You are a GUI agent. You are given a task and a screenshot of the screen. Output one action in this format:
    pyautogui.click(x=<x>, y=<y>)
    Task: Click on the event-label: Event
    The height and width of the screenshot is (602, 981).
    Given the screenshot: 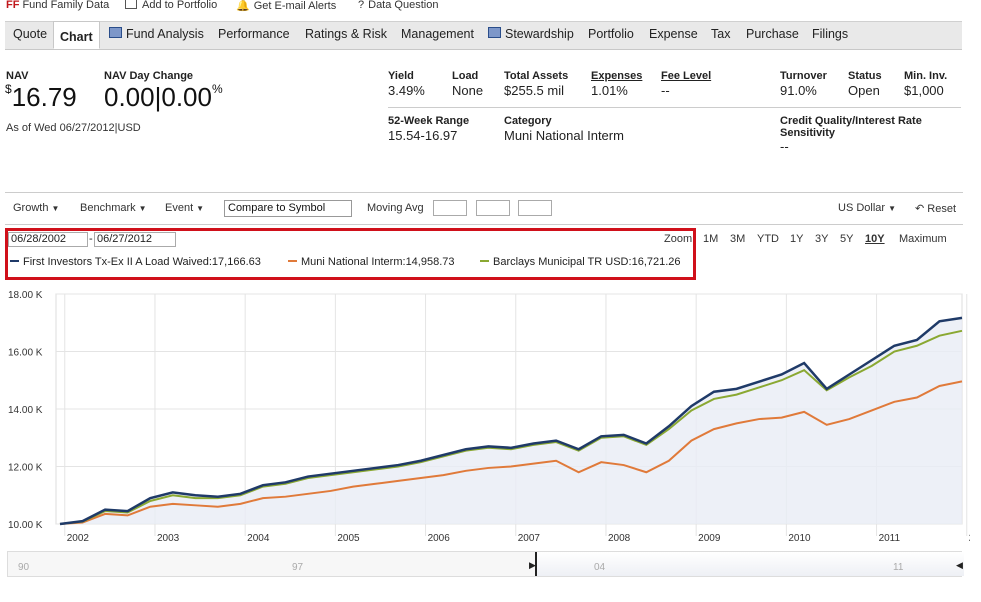 What is the action you would take?
    pyautogui.click(x=179, y=208)
    